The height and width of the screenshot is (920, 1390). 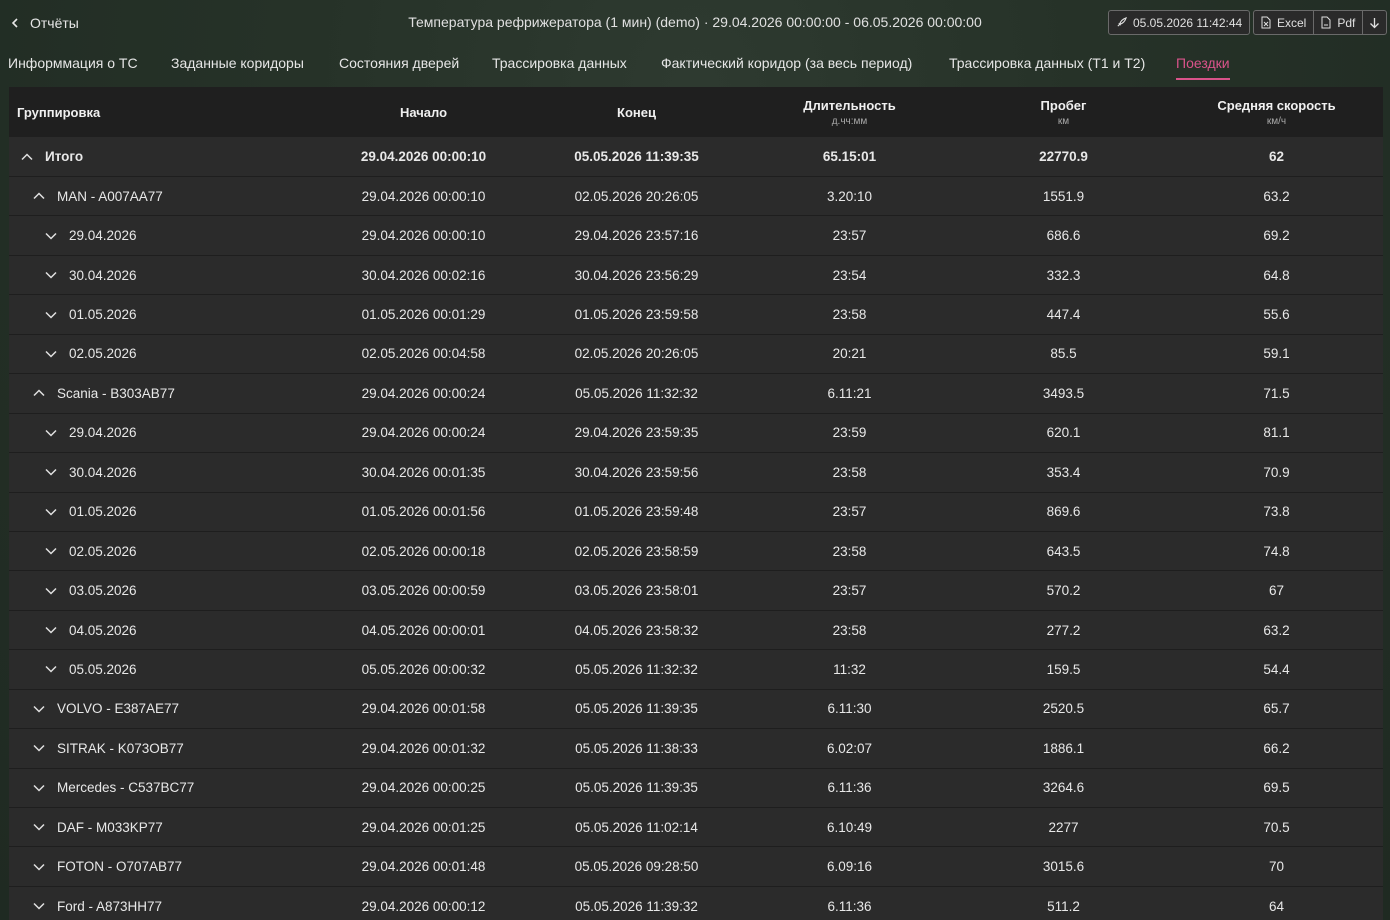 What do you see at coordinates (636, 275) in the screenshot?
I see `cell-end: 30.04.2026 23:56:29` at bounding box center [636, 275].